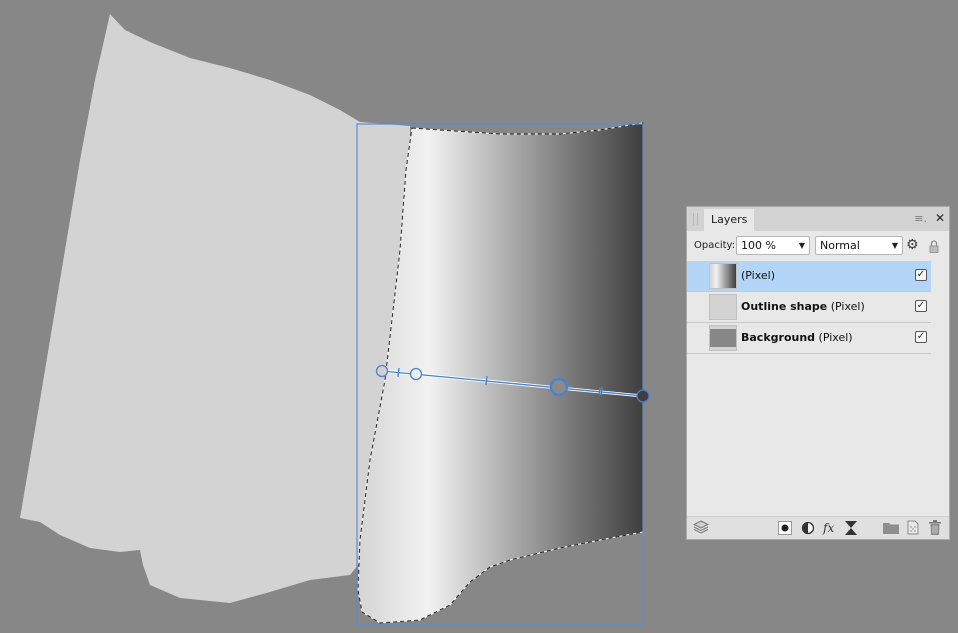  What do you see at coordinates (940, 388) in the screenshot?
I see `layers-scrollbar` at bounding box center [940, 388].